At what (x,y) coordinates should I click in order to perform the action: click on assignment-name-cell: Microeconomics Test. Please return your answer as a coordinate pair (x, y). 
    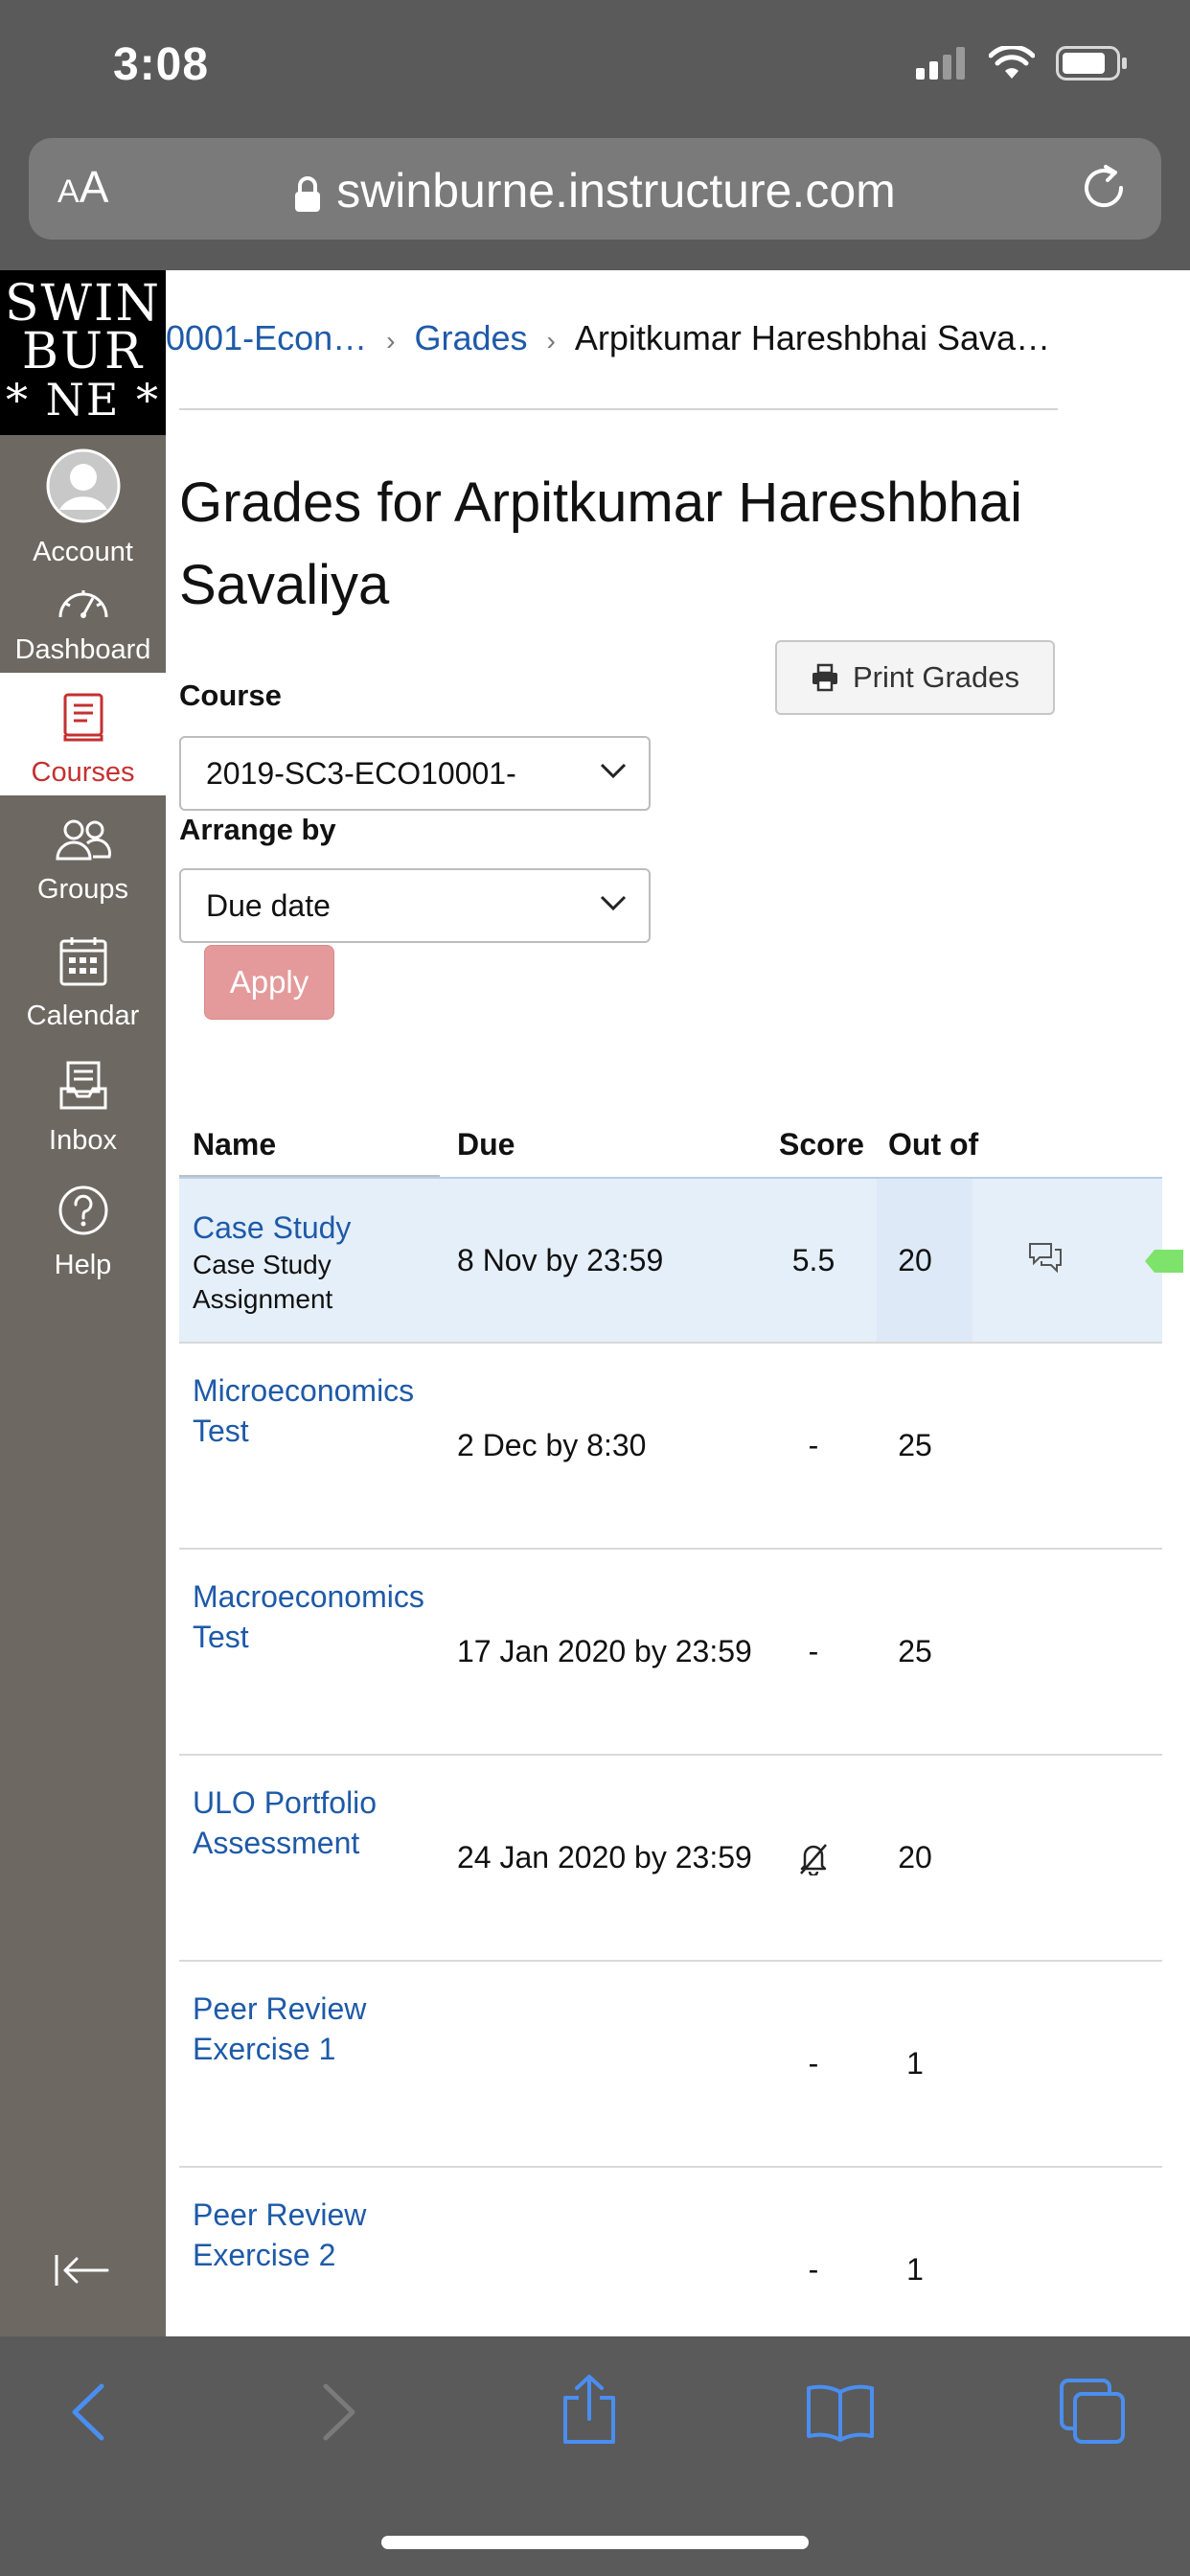
    Looking at the image, I should click on (318, 1410).